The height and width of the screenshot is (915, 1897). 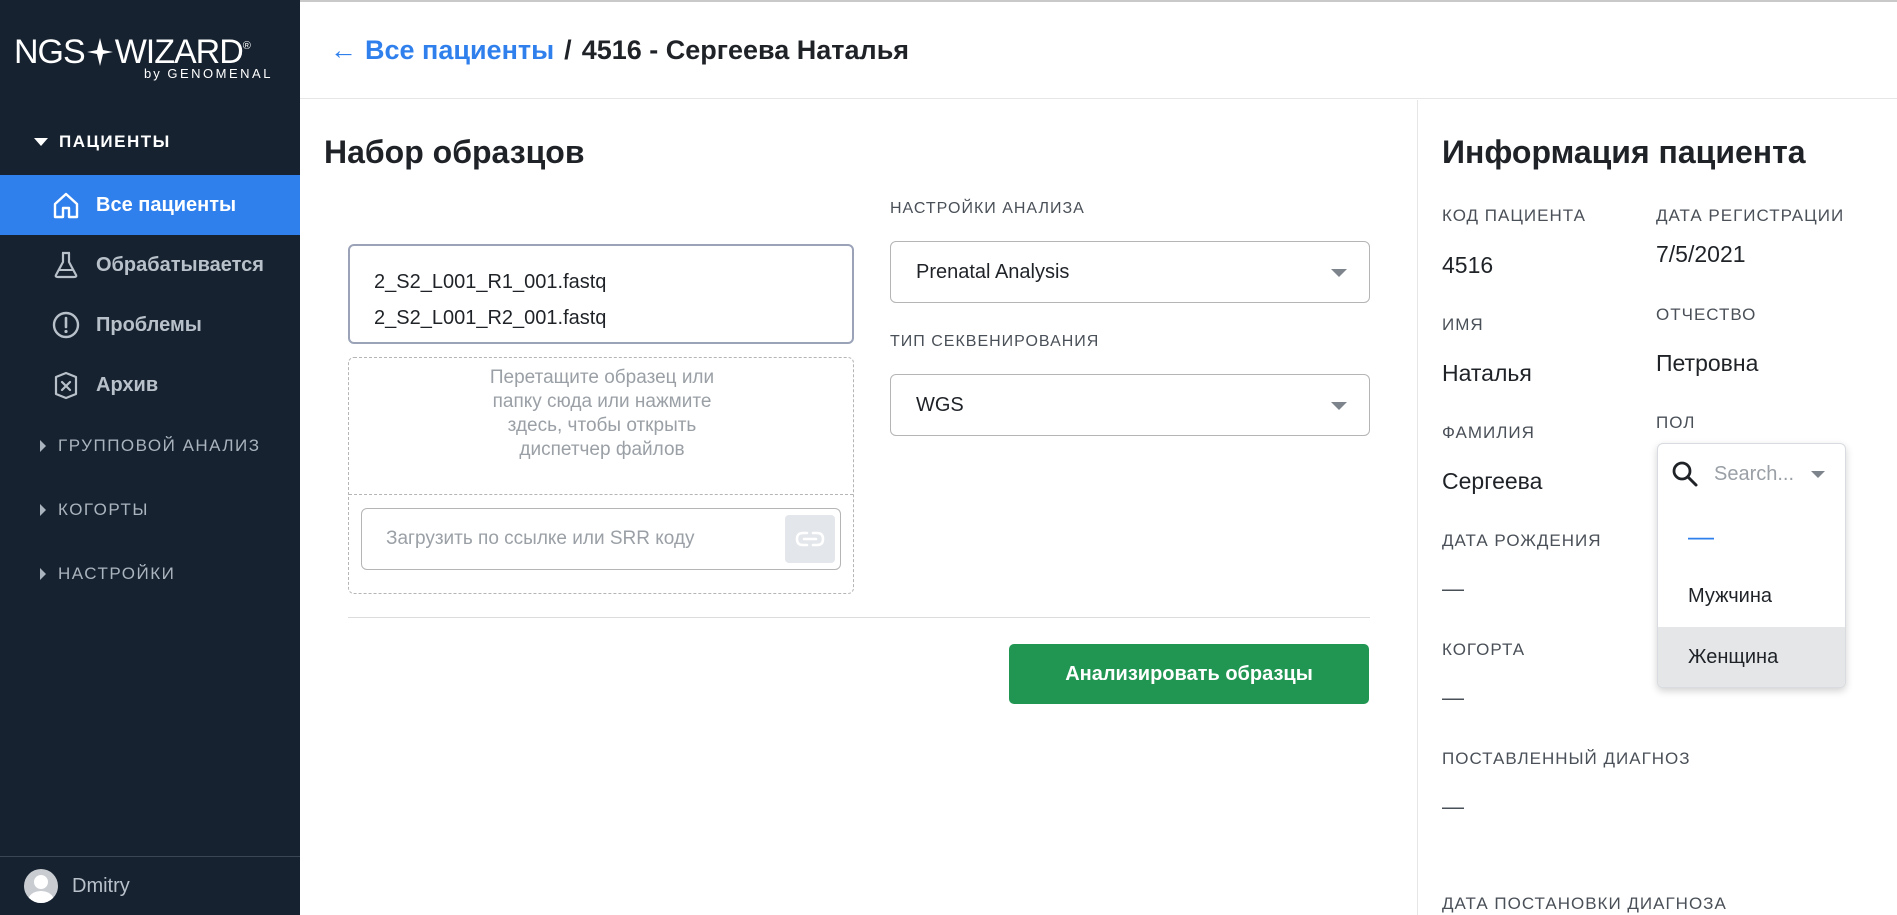 I want to click on back-arrow-icon: ←, so click(x=343, y=50).